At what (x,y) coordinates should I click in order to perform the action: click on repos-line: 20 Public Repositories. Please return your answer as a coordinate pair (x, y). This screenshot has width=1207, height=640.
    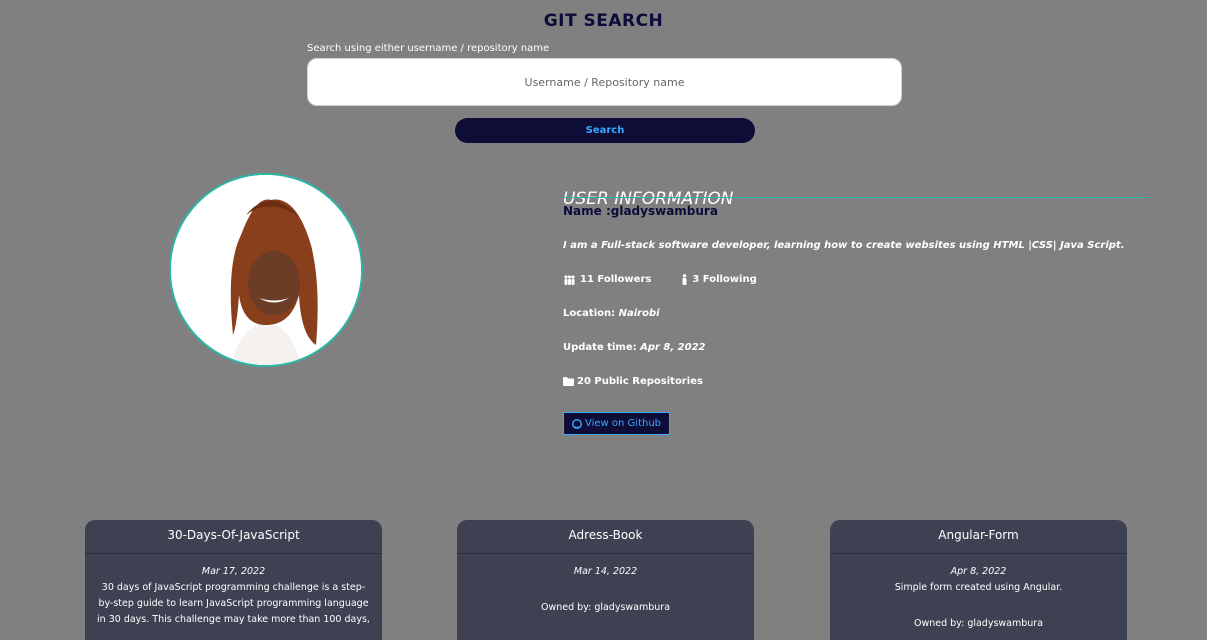
    Looking at the image, I should click on (633, 381).